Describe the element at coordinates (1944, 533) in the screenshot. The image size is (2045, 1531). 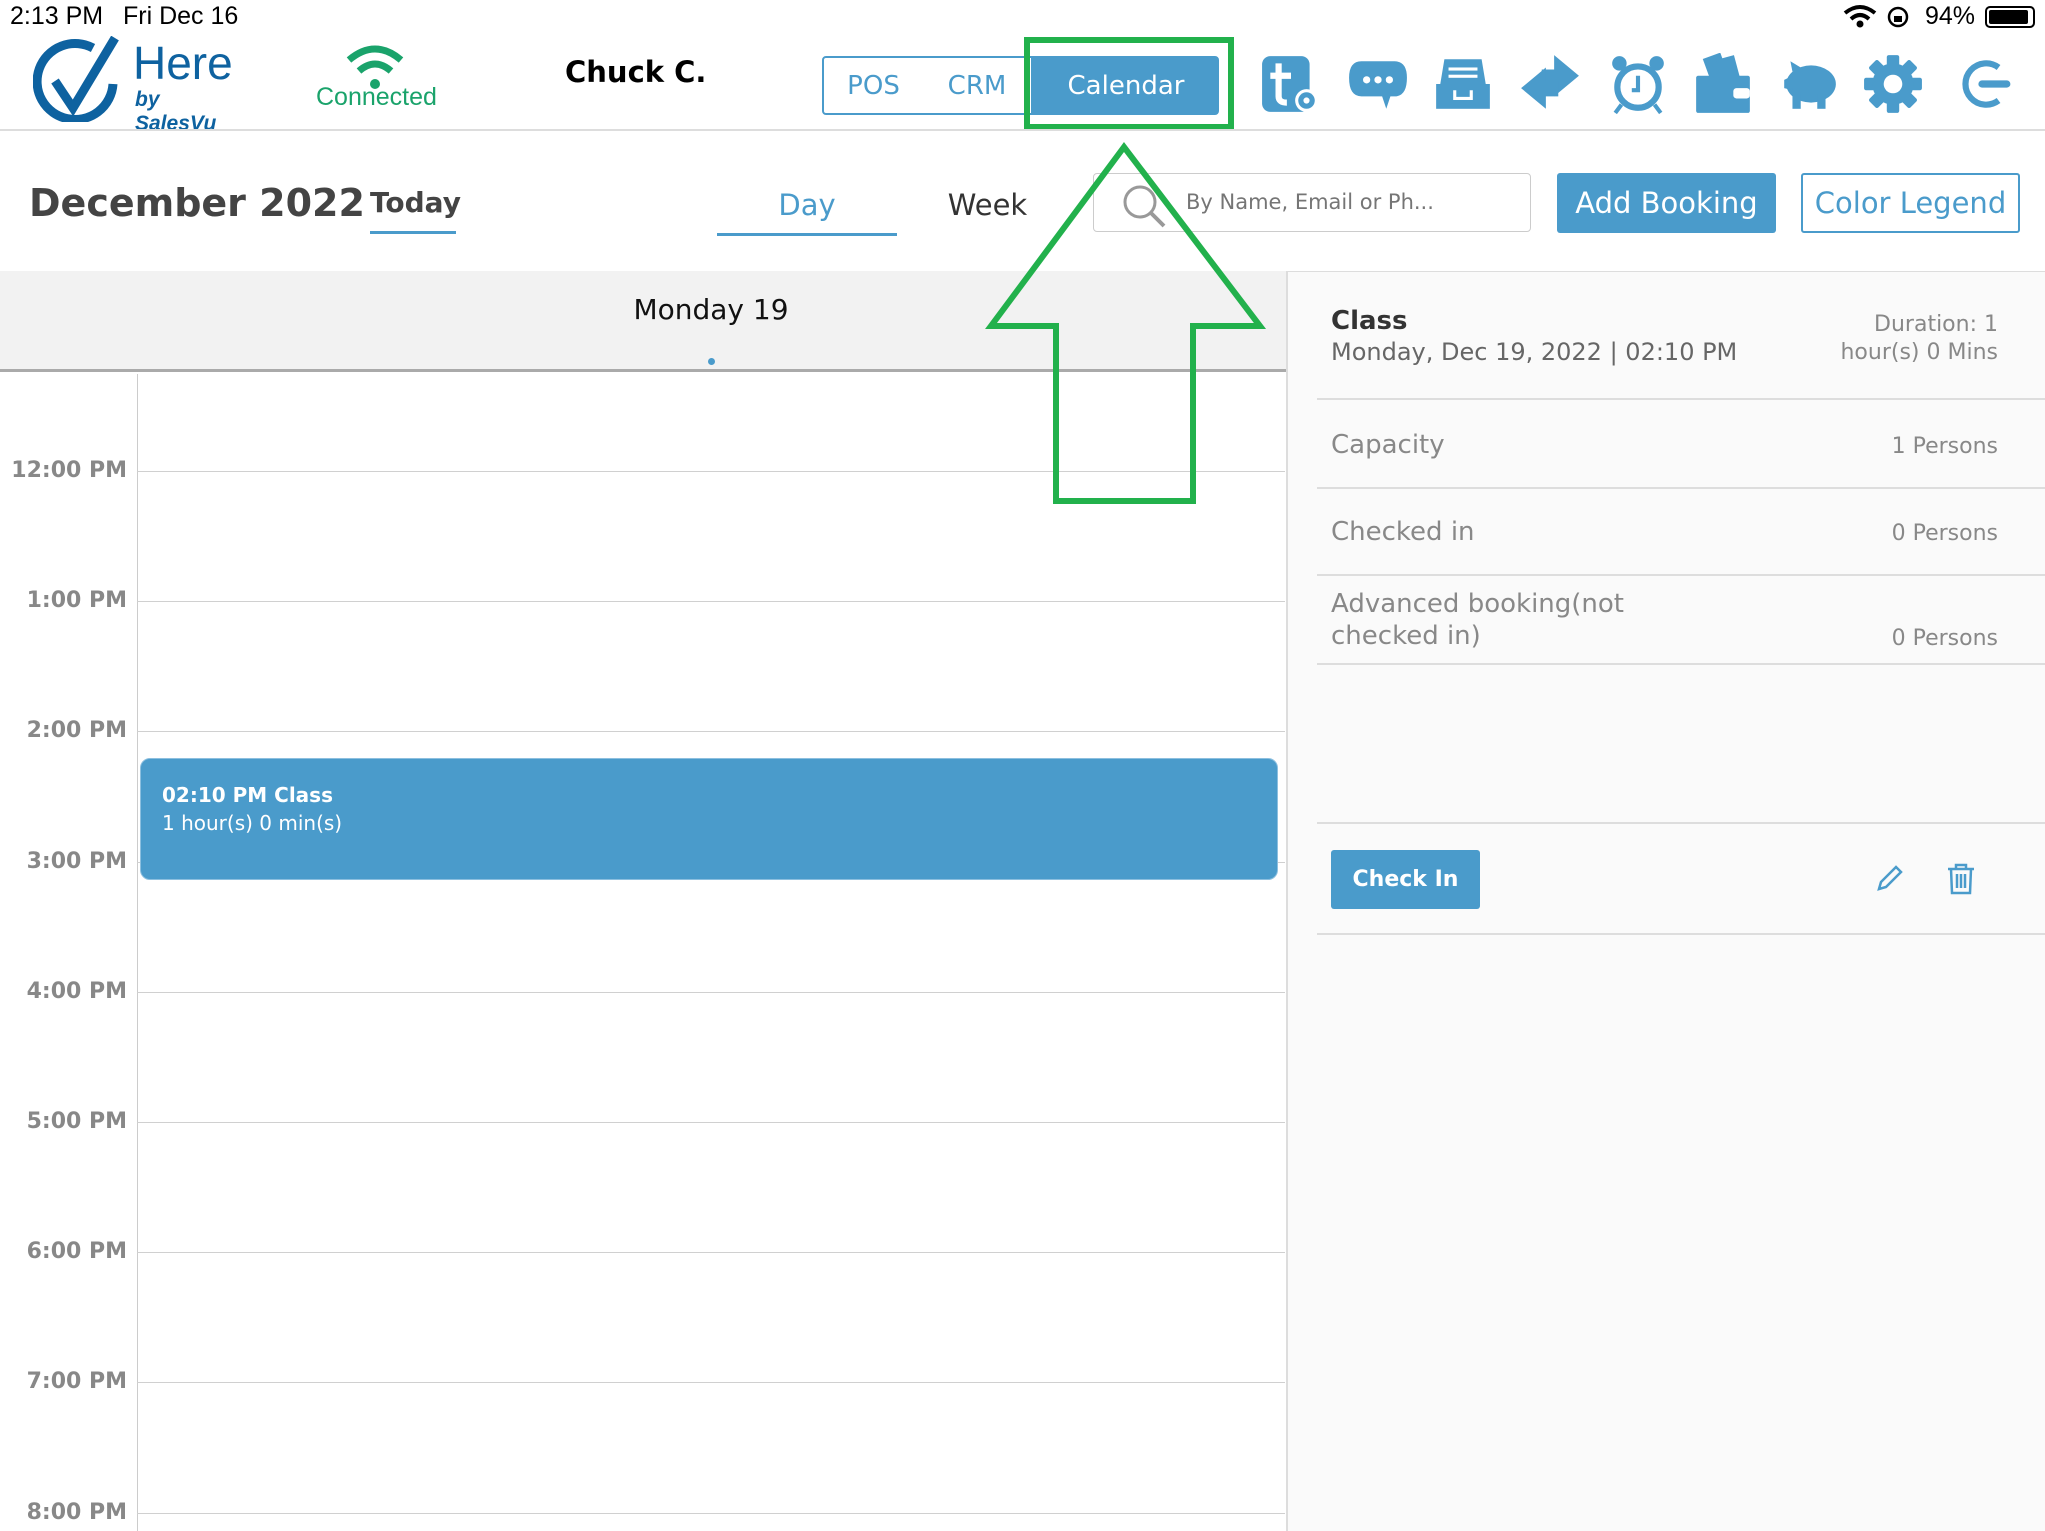
I see `checked-in-value: 0 Persons` at that location.